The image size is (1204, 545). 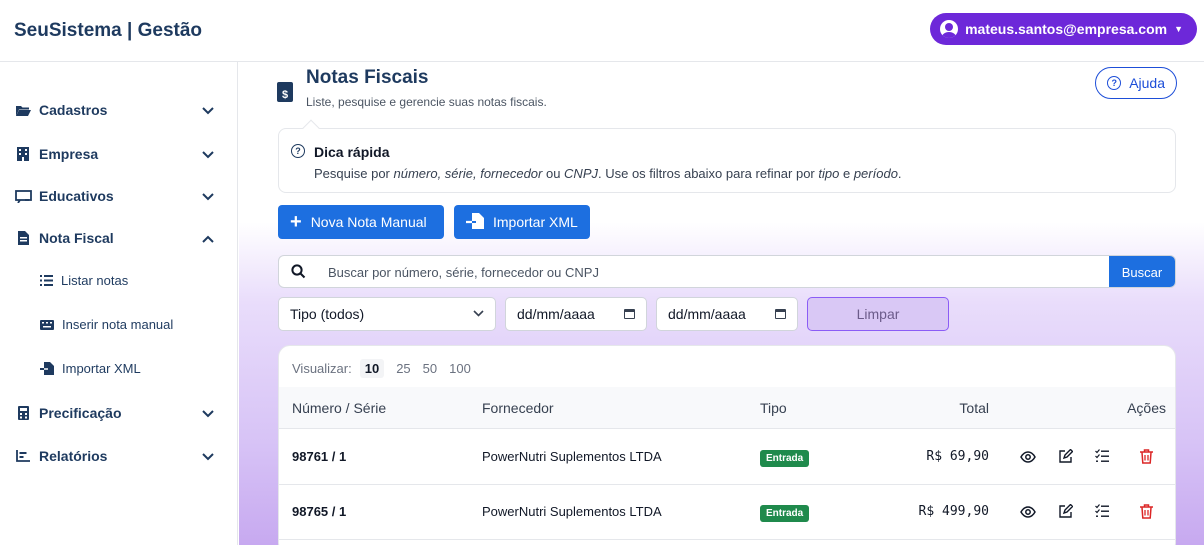 What do you see at coordinates (23, 456) in the screenshot?
I see `chart-bar-icon` at bounding box center [23, 456].